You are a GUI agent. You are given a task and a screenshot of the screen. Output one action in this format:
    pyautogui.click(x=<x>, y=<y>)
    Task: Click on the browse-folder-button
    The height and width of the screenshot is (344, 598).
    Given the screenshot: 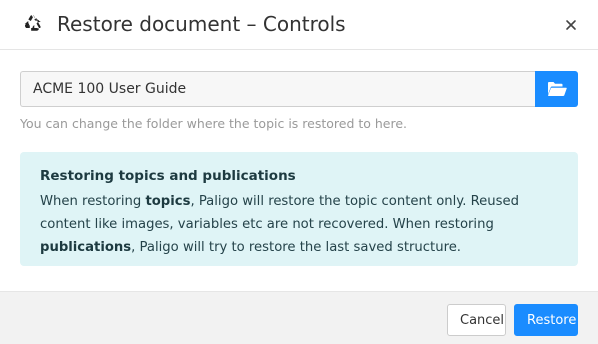 What is the action you would take?
    pyautogui.click(x=556, y=89)
    